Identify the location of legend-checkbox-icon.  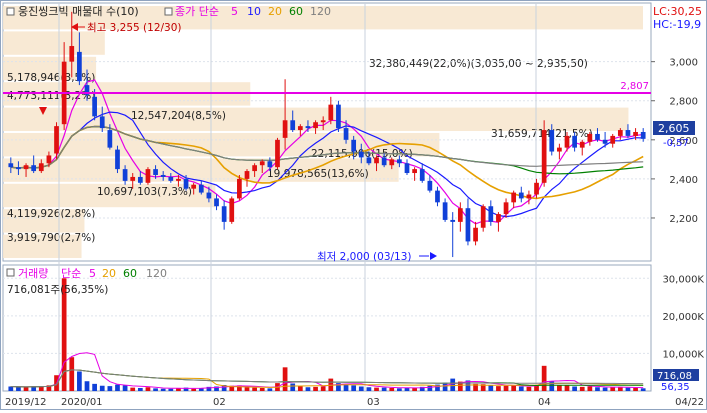
(10, 11).